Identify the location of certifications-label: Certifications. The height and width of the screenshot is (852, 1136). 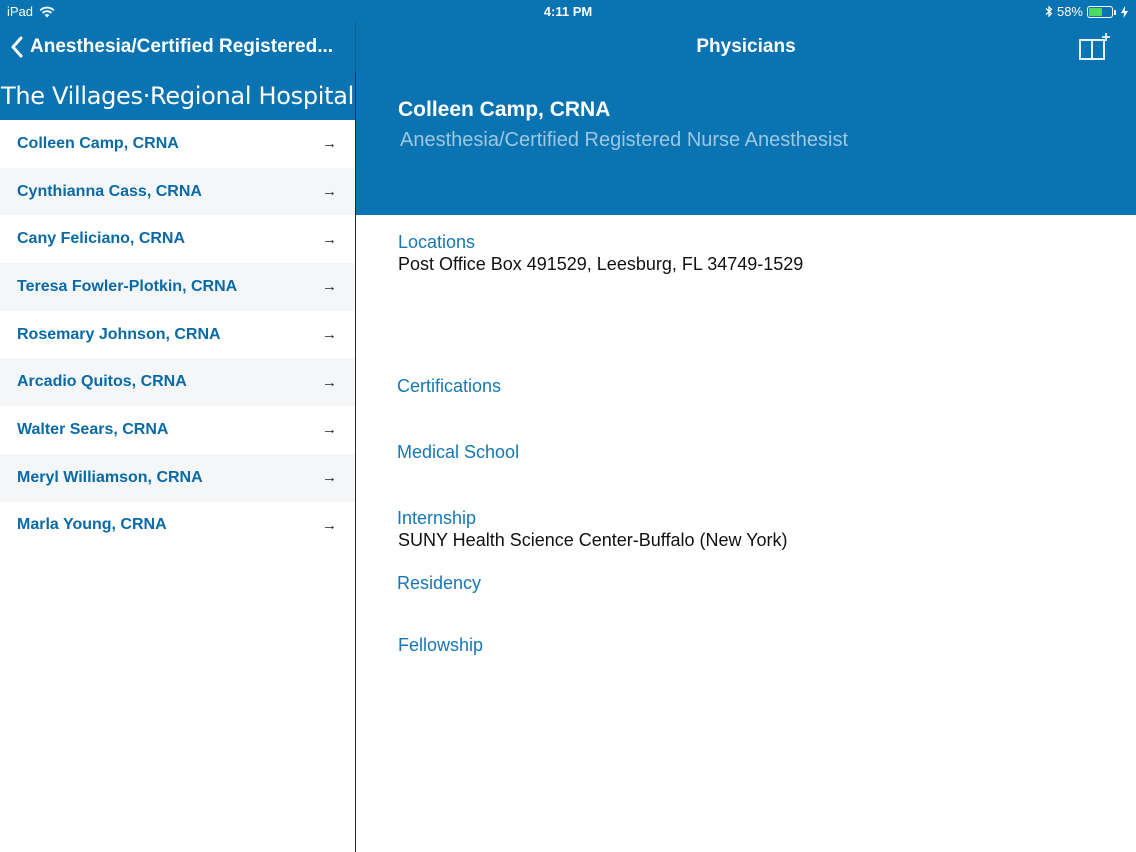
(449, 386).